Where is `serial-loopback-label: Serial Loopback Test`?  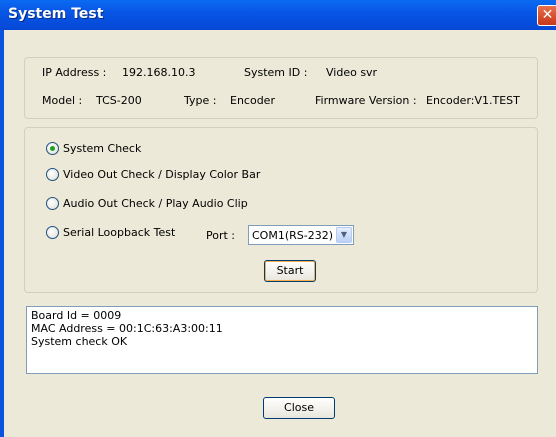 serial-loopback-label: Serial Loopback Test is located at coordinates (119, 232).